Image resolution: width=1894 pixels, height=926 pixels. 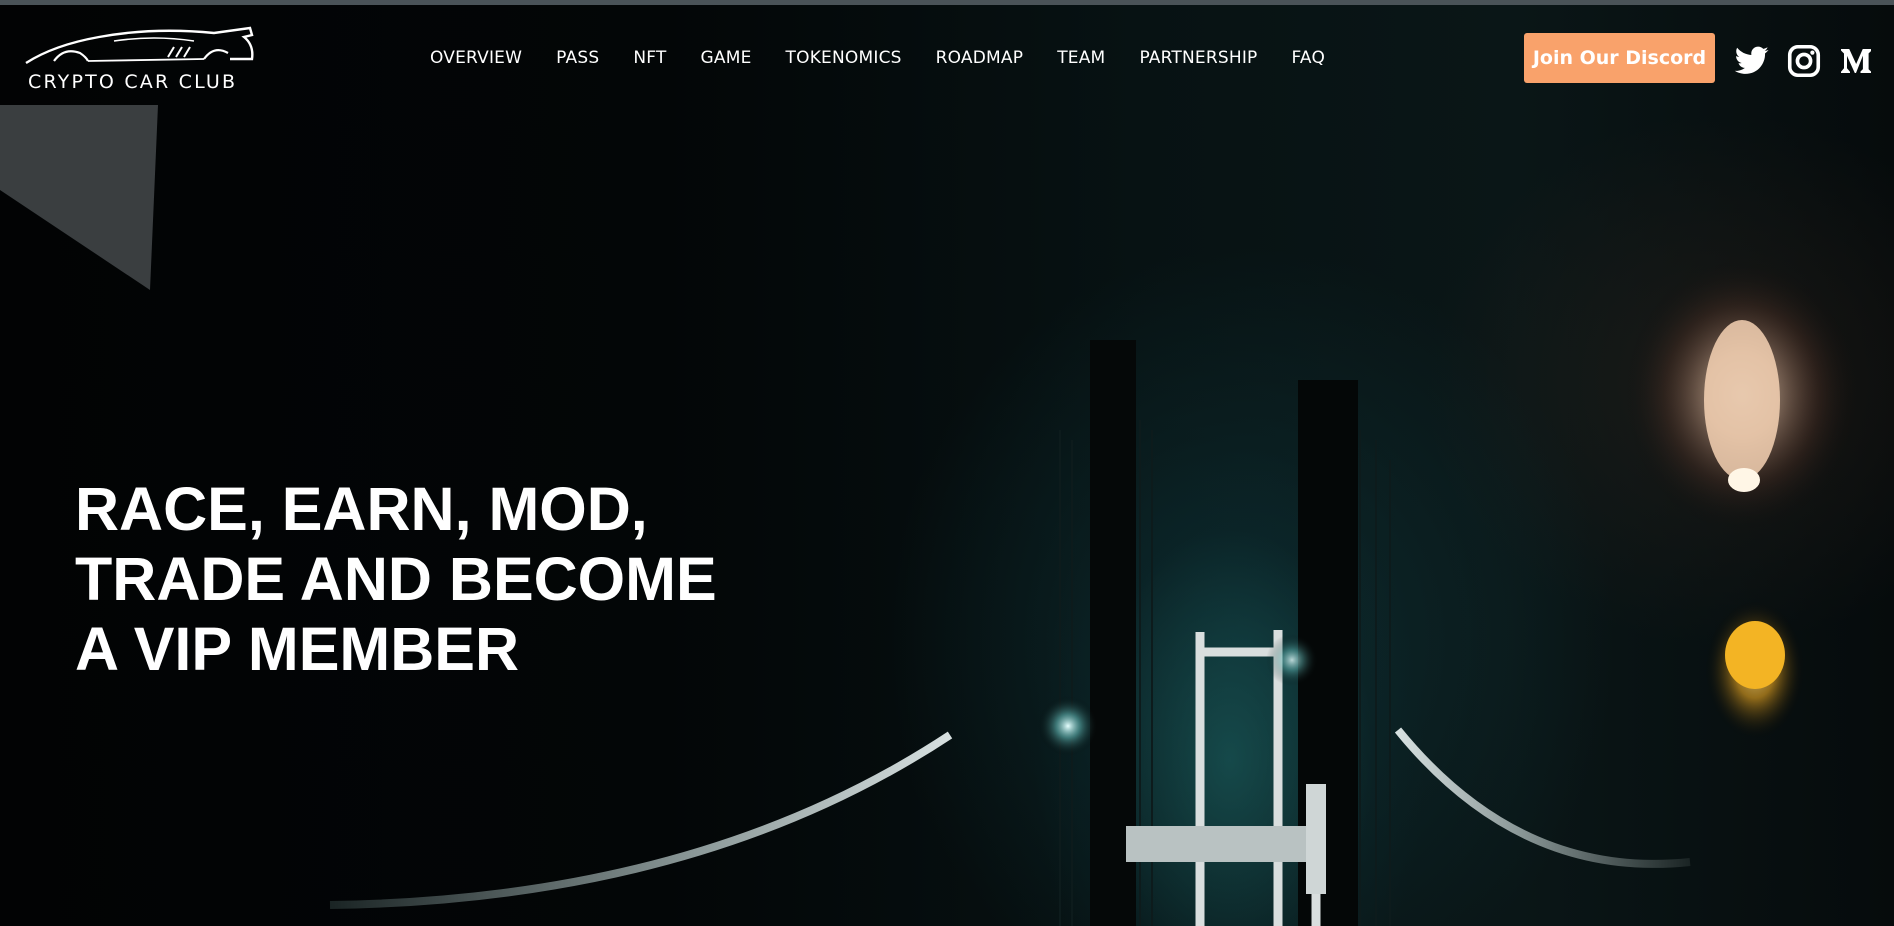 What do you see at coordinates (1856, 61) in the screenshot?
I see `medium-icon` at bounding box center [1856, 61].